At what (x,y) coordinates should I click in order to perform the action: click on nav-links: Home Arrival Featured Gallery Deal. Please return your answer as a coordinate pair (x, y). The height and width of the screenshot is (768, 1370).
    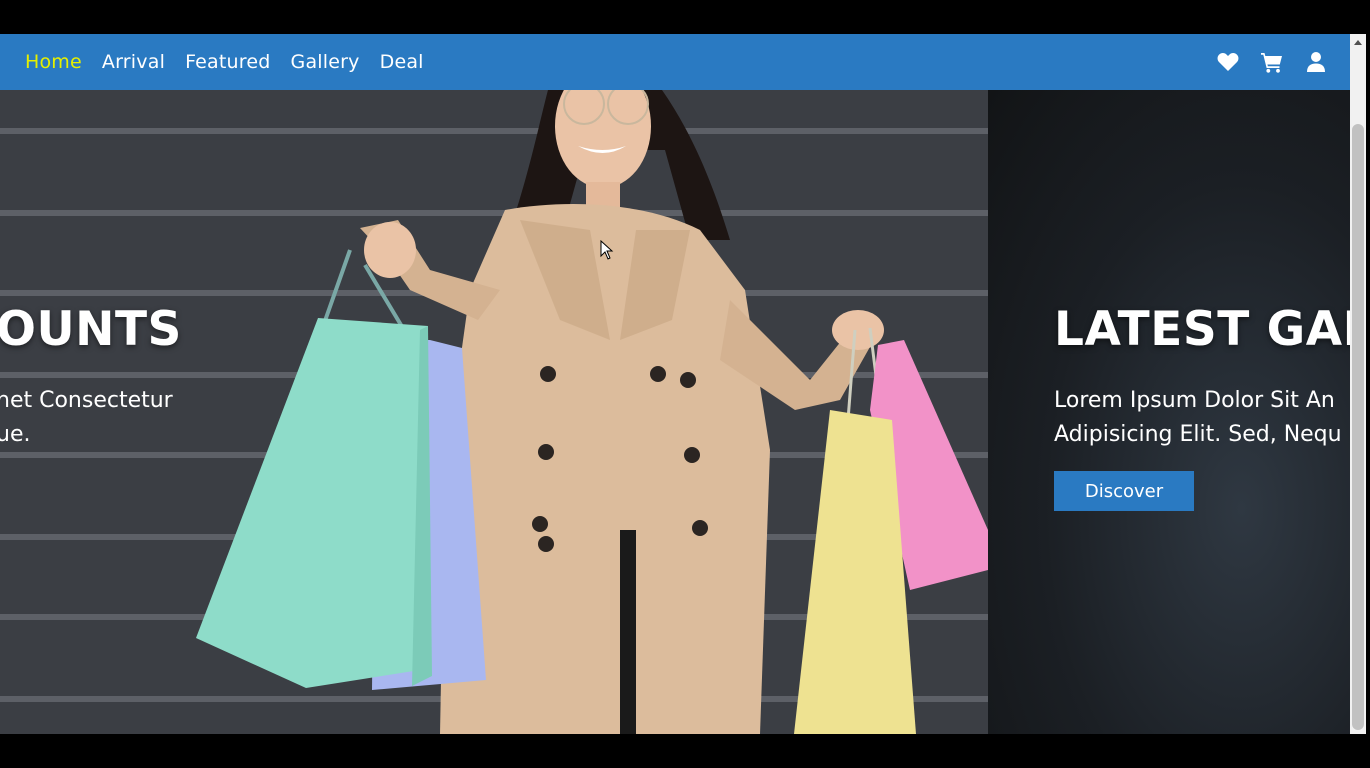
    Looking at the image, I should click on (224, 62).